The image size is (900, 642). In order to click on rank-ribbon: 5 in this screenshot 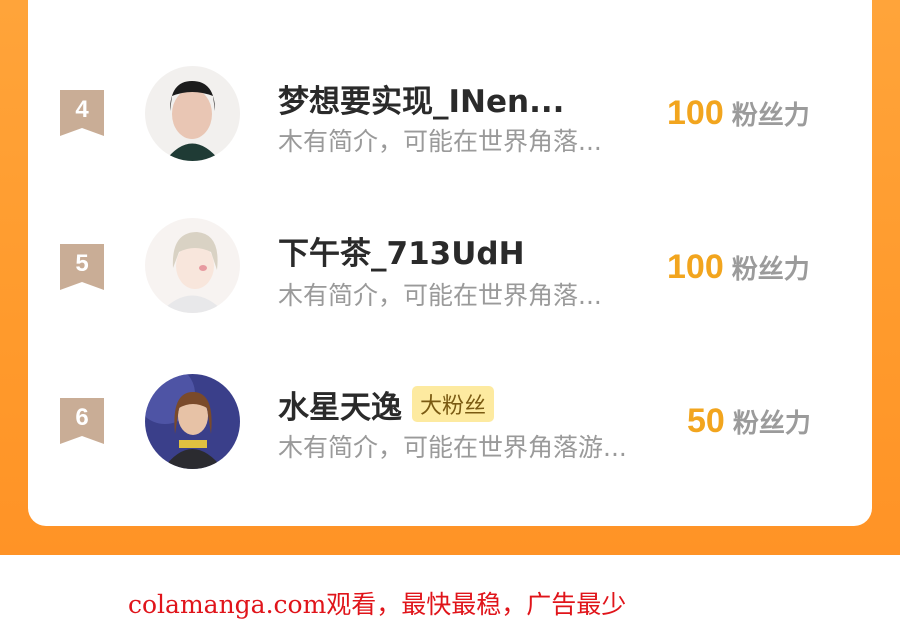, I will do `click(82, 267)`.